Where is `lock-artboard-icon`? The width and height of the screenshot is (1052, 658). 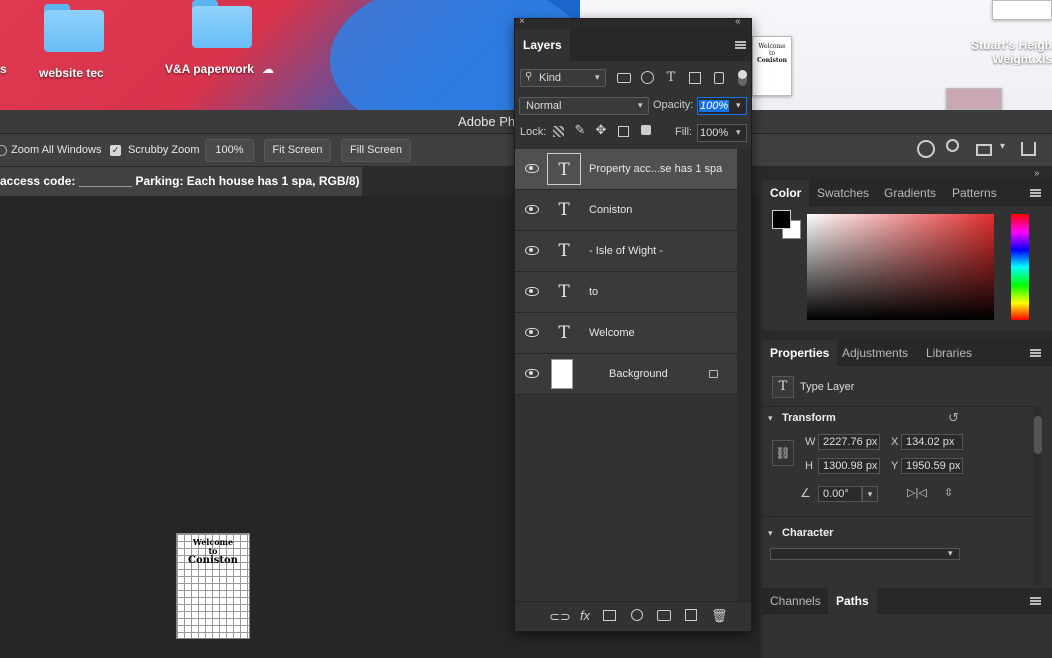
lock-artboard-icon is located at coordinates (623, 131).